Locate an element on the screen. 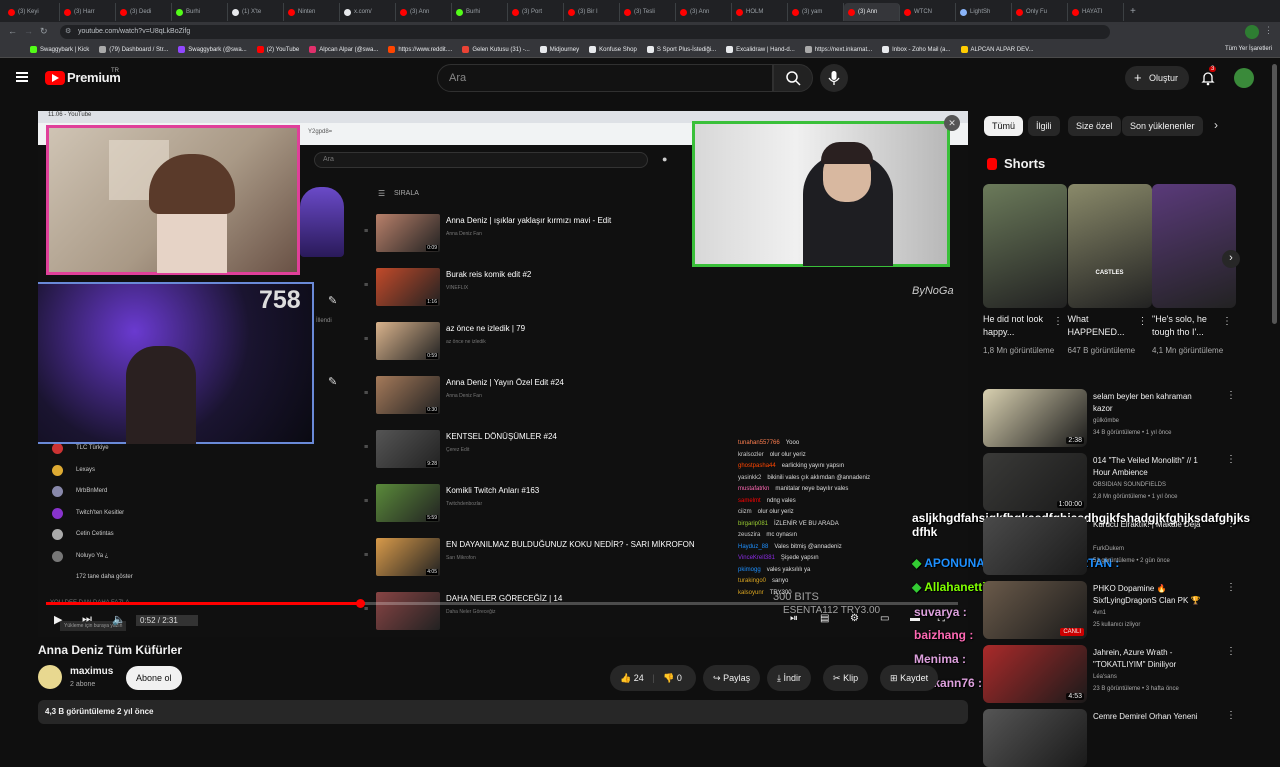  browser-tab: (1) X'te is located at coordinates (256, 12).